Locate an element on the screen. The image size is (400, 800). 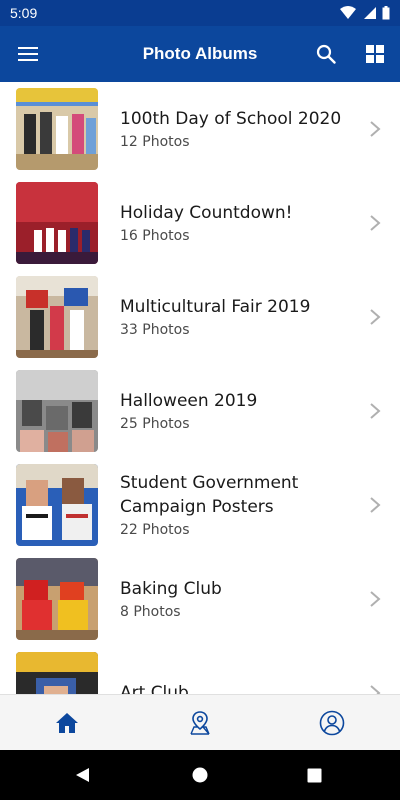
album-row: Halloween 2019 25 Photos is located at coordinates (200, 411).